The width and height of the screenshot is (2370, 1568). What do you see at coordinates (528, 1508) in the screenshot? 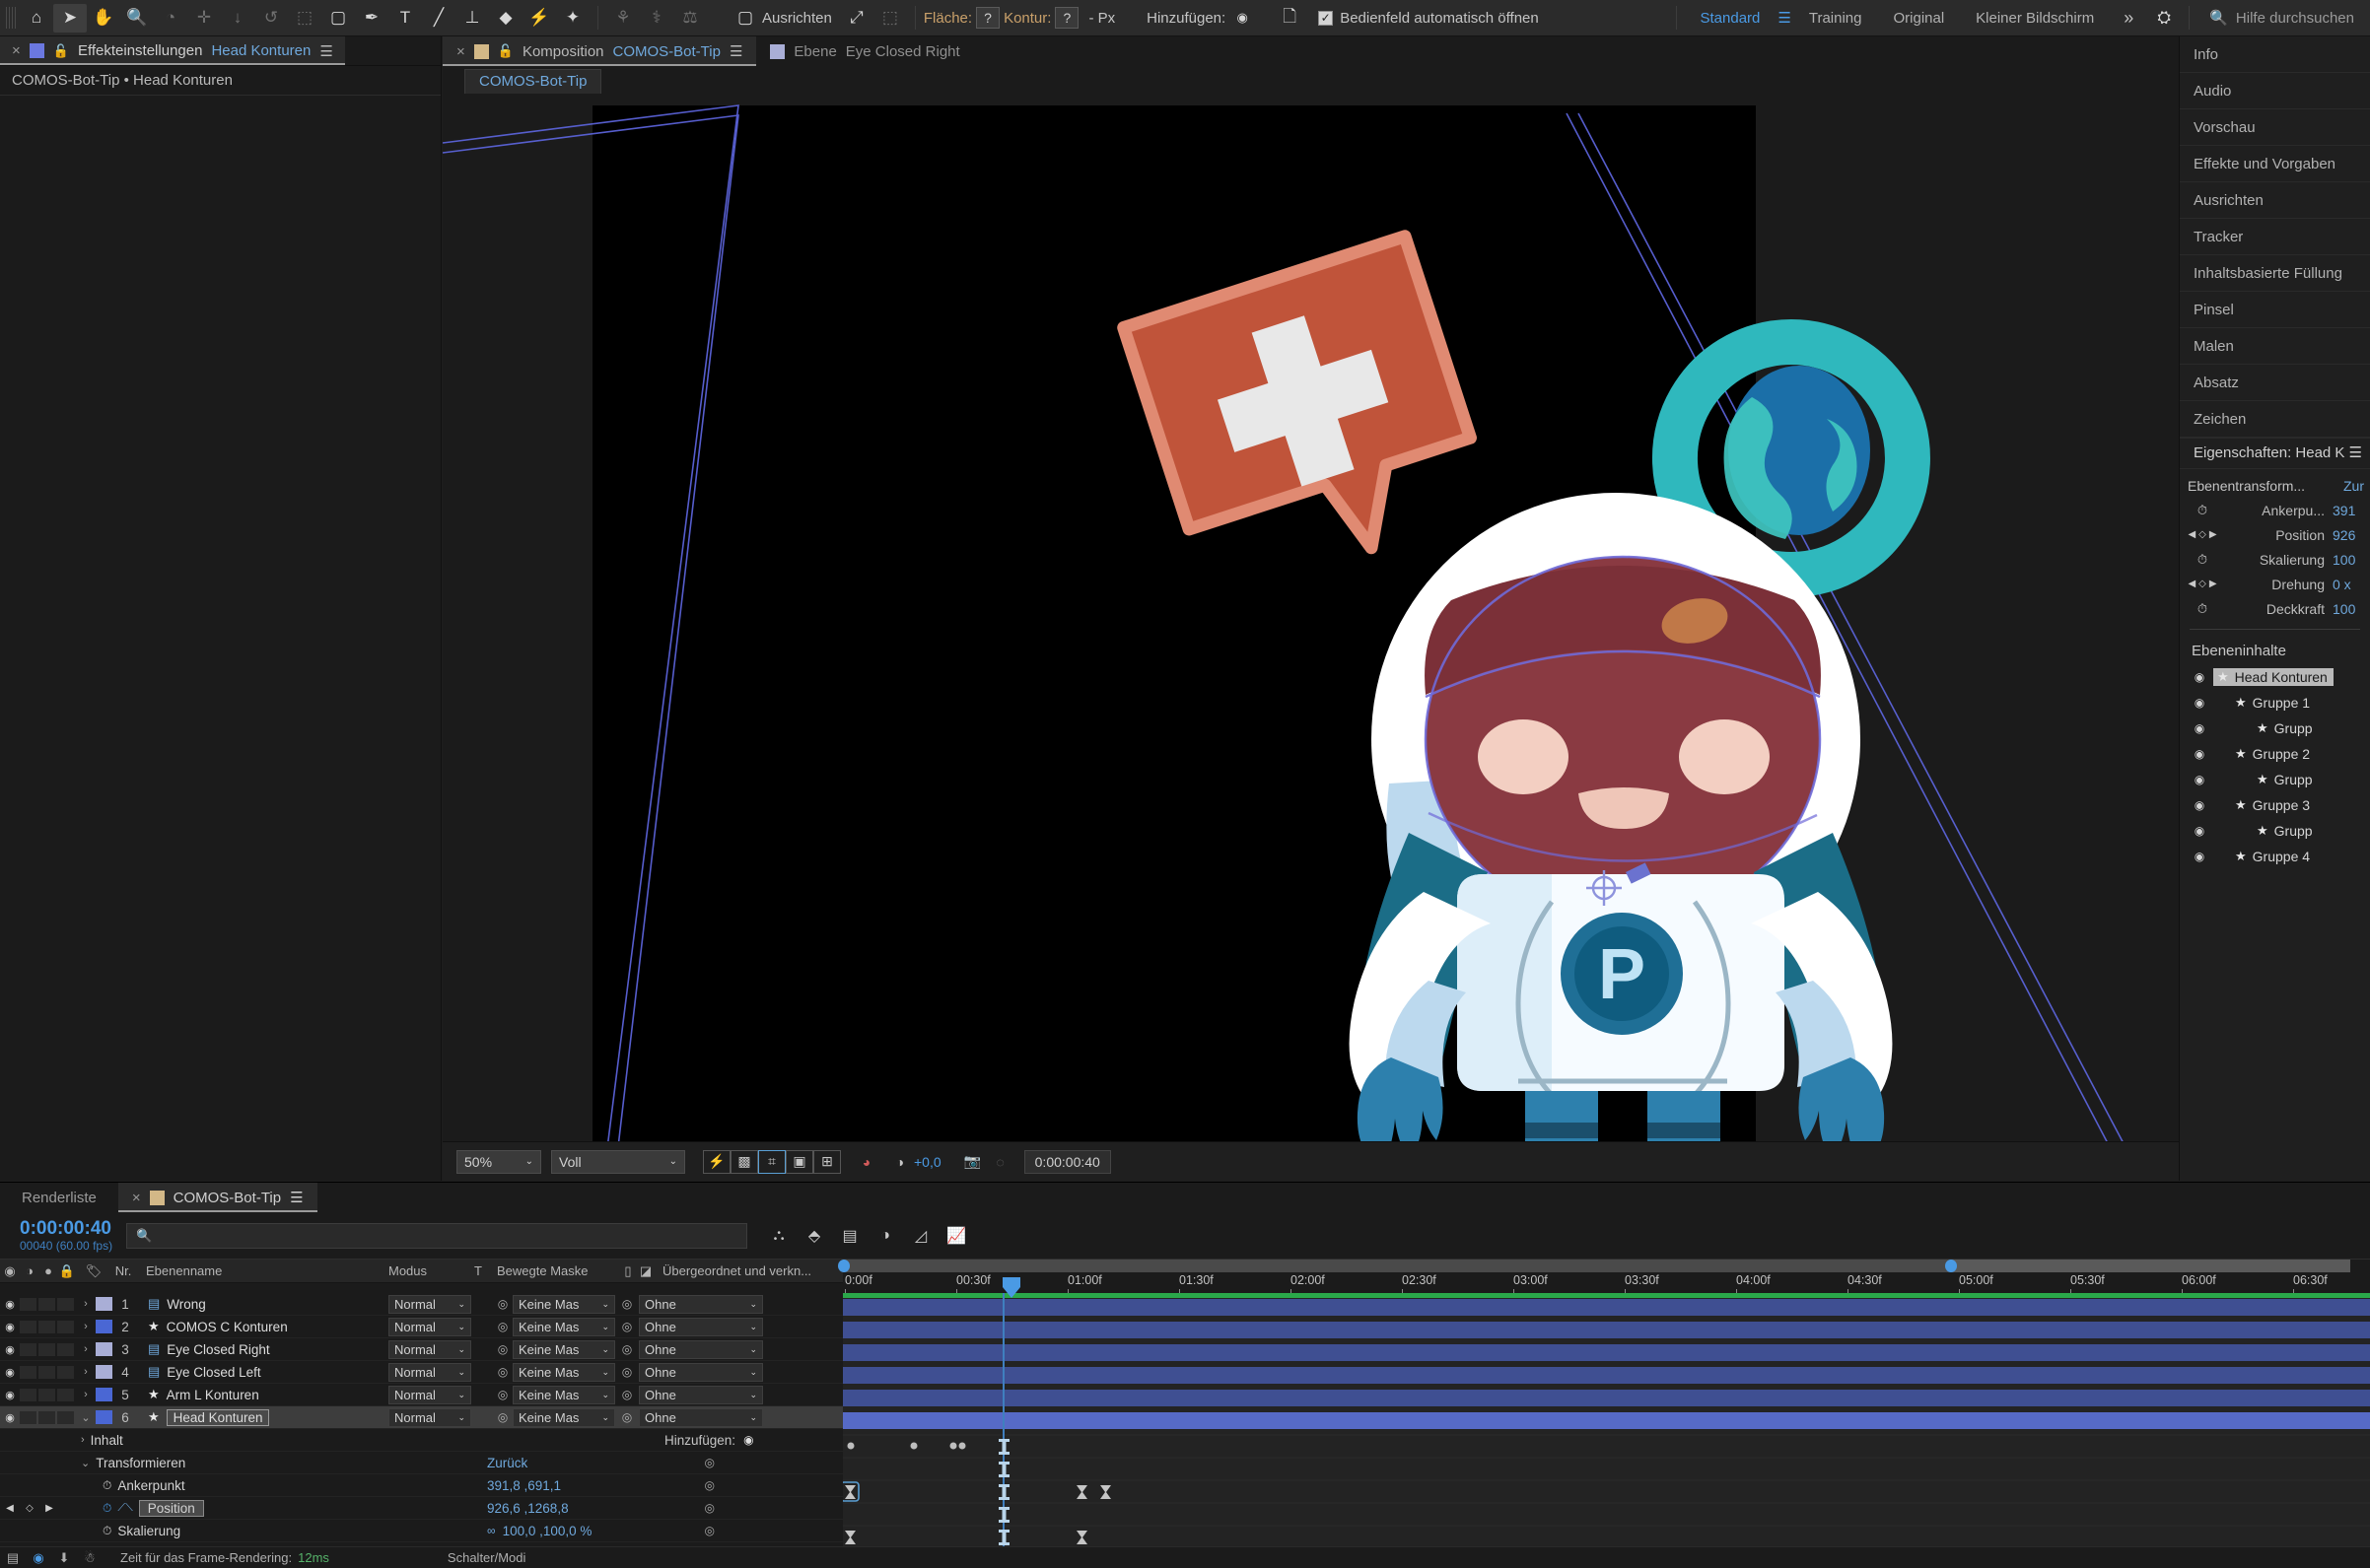
I see `property-value: 926,6 ,1268,8` at bounding box center [528, 1508].